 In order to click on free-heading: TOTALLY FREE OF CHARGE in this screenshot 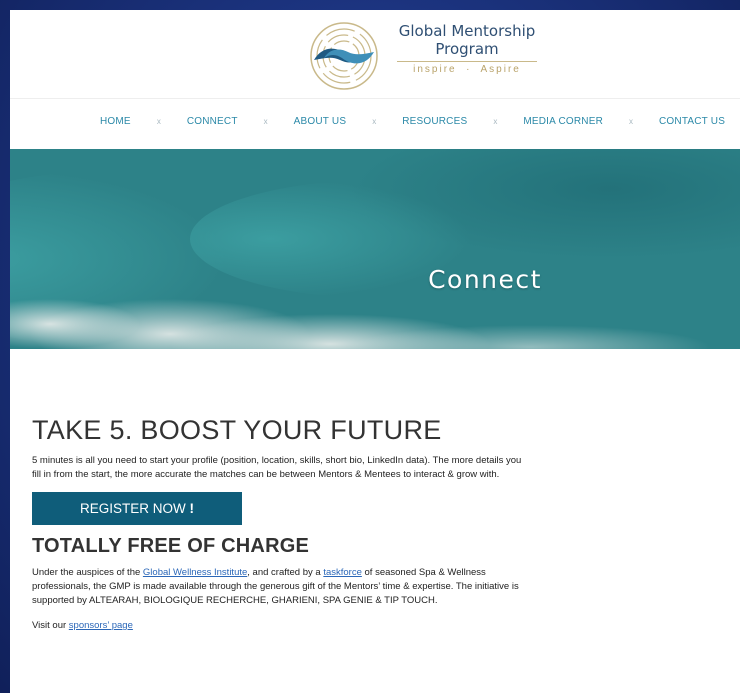, I will do `click(171, 546)`.